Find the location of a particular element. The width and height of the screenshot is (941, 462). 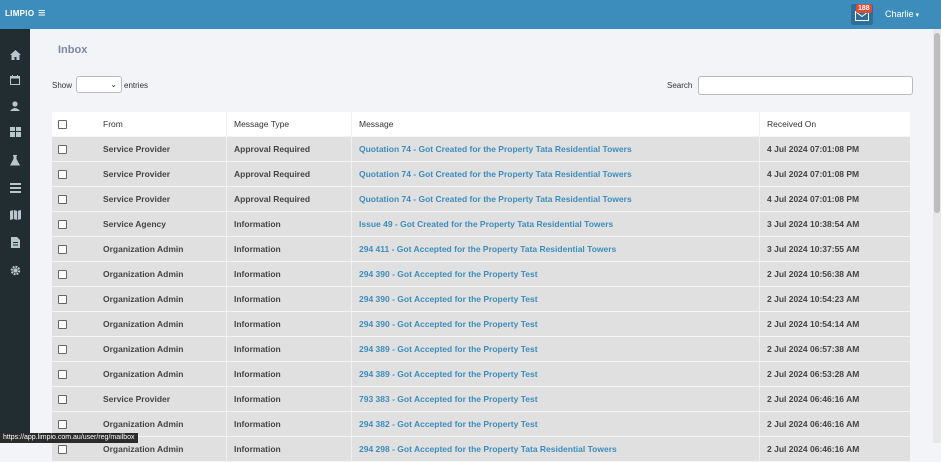

list-icon is located at coordinates (15, 188).